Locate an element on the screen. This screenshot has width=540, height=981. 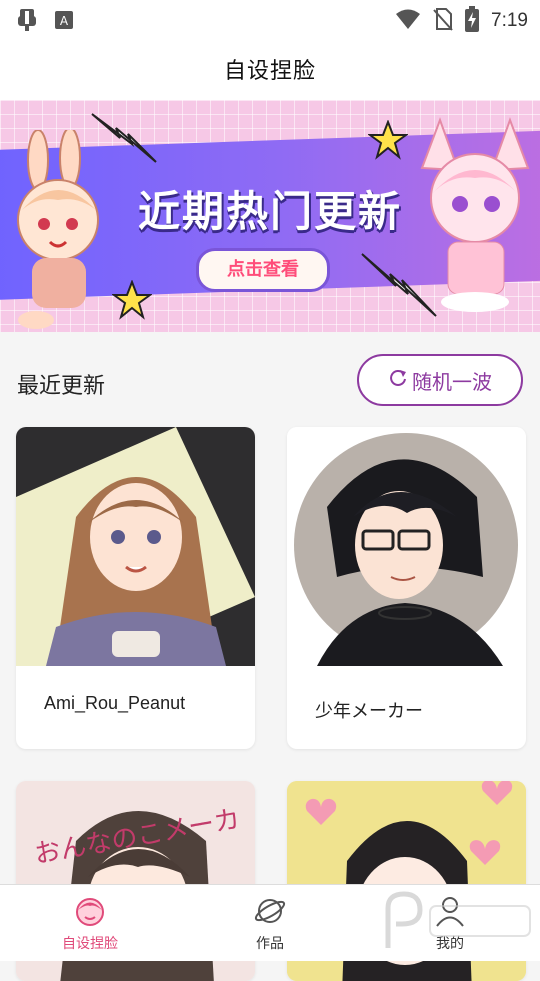
watermark-logo is located at coordinates (458, 919).